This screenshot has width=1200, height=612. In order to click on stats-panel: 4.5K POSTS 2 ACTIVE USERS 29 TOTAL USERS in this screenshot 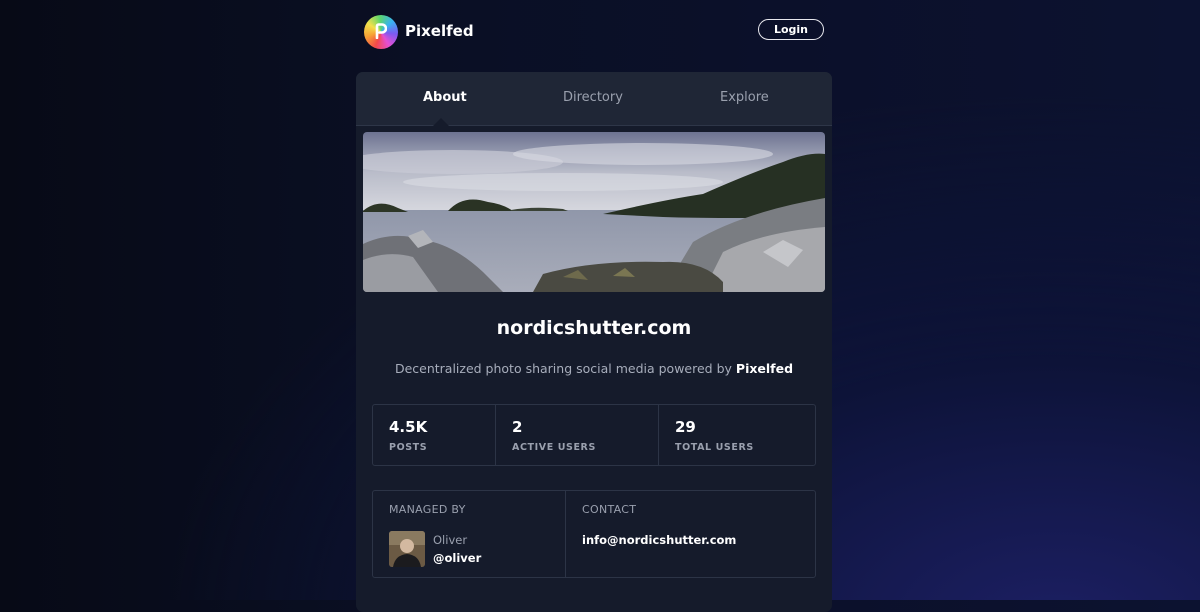, I will do `click(594, 435)`.